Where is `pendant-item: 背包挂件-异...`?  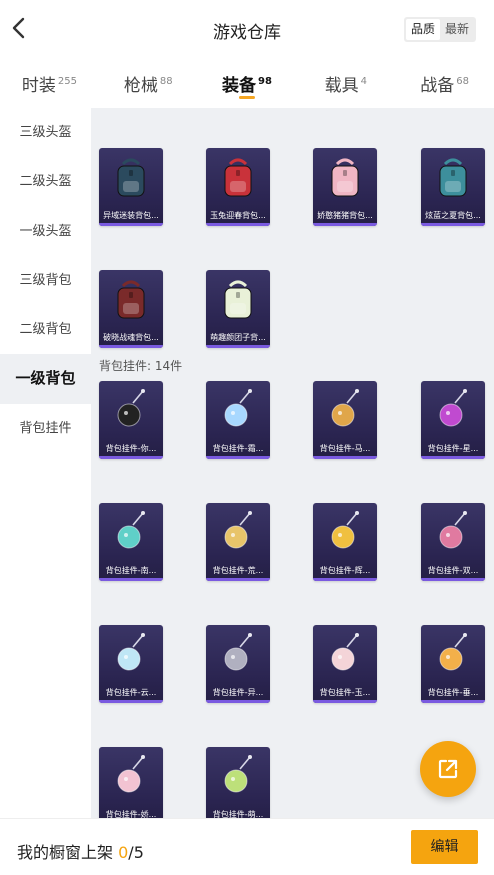 pendant-item: 背包挂件-异... is located at coordinates (238, 664).